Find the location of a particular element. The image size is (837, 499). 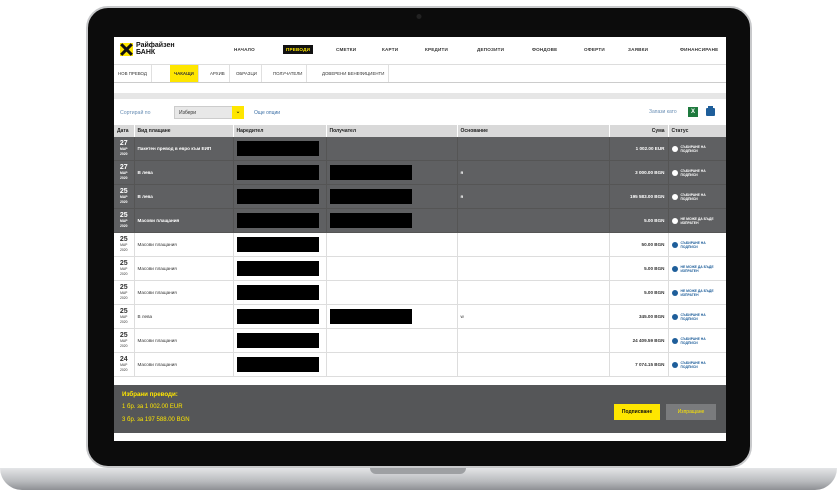

nav-requests: ЗАЯВКИ is located at coordinates (638, 49).